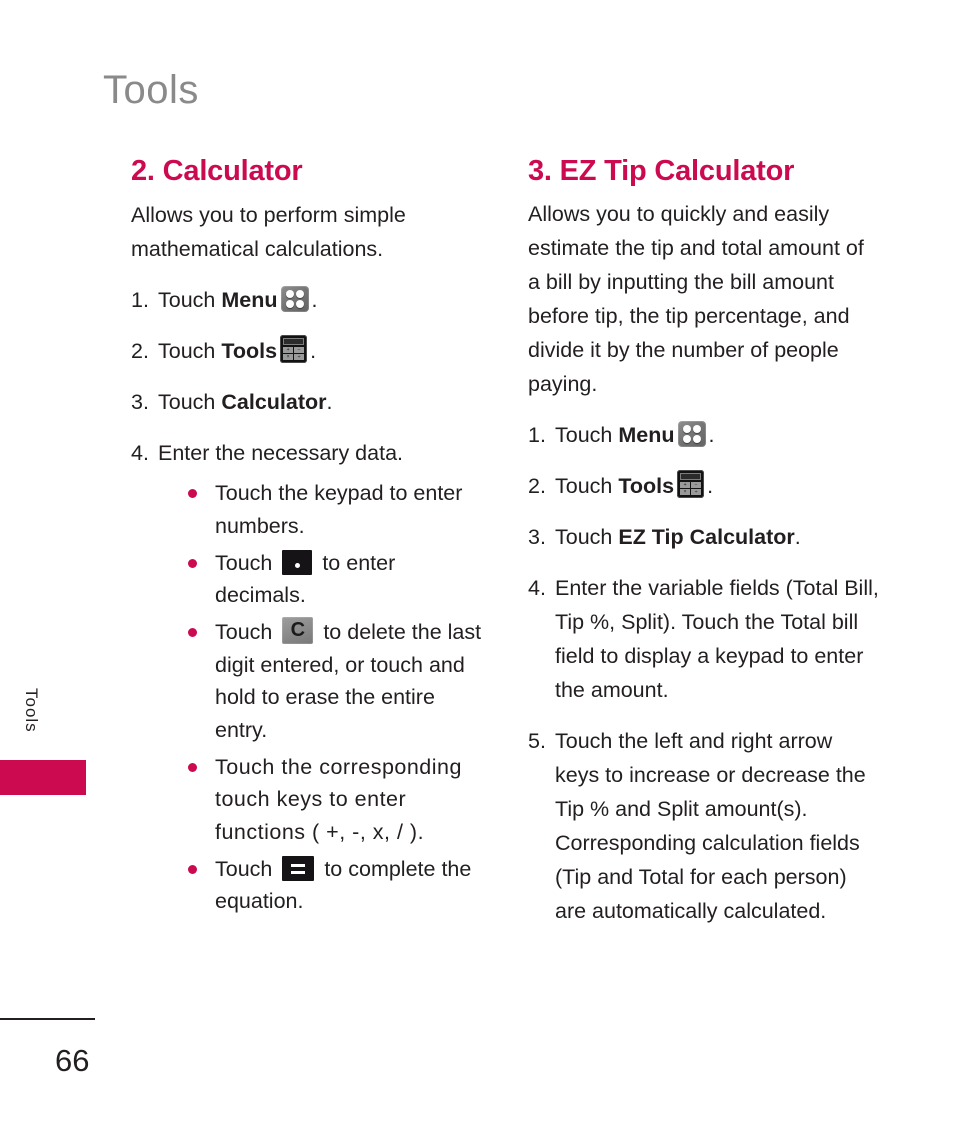  I want to click on step-bold-label: EZ Tip Calculator, so click(706, 537).